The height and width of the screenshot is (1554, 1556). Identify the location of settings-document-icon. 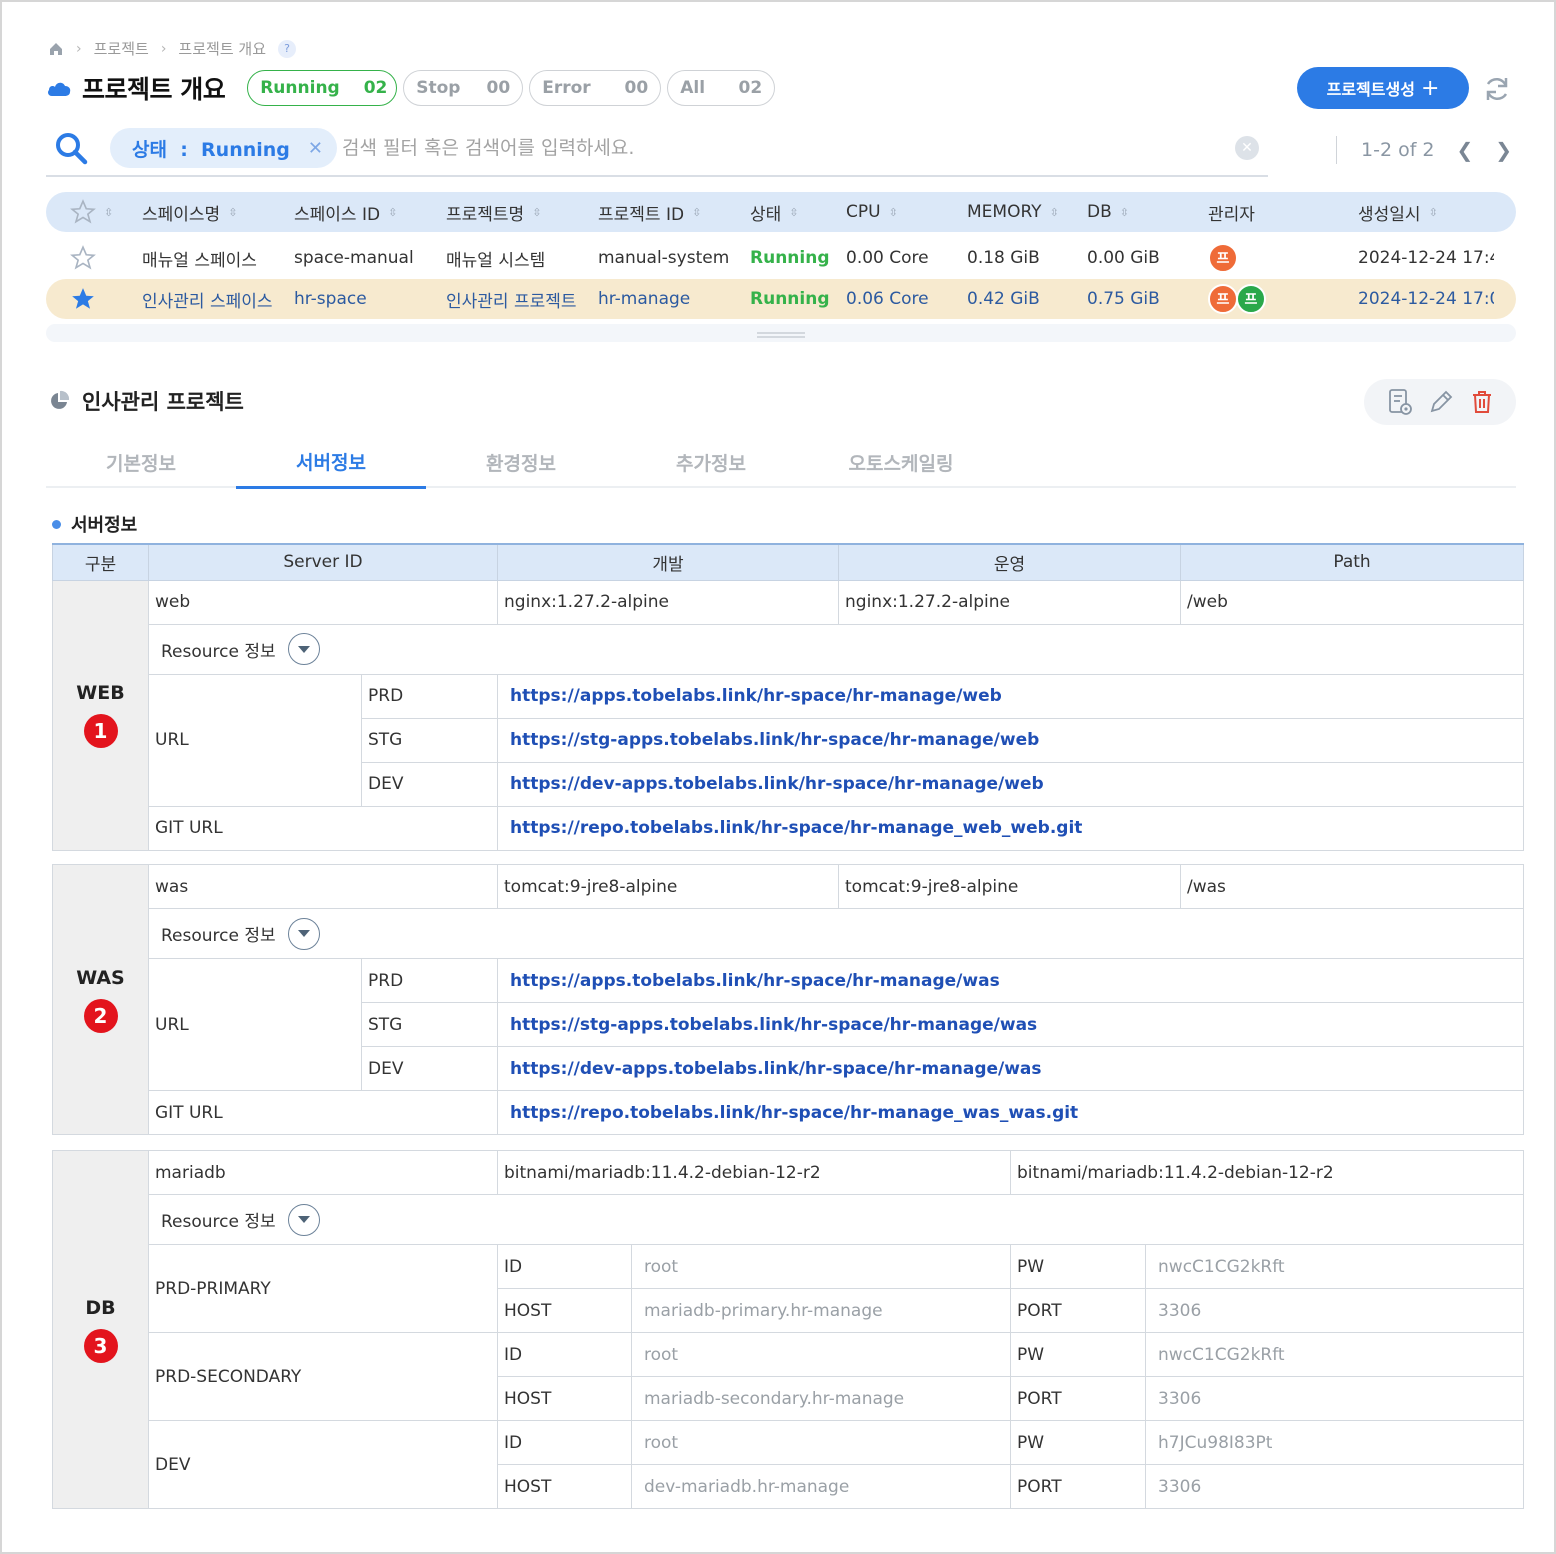
(1400, 402).